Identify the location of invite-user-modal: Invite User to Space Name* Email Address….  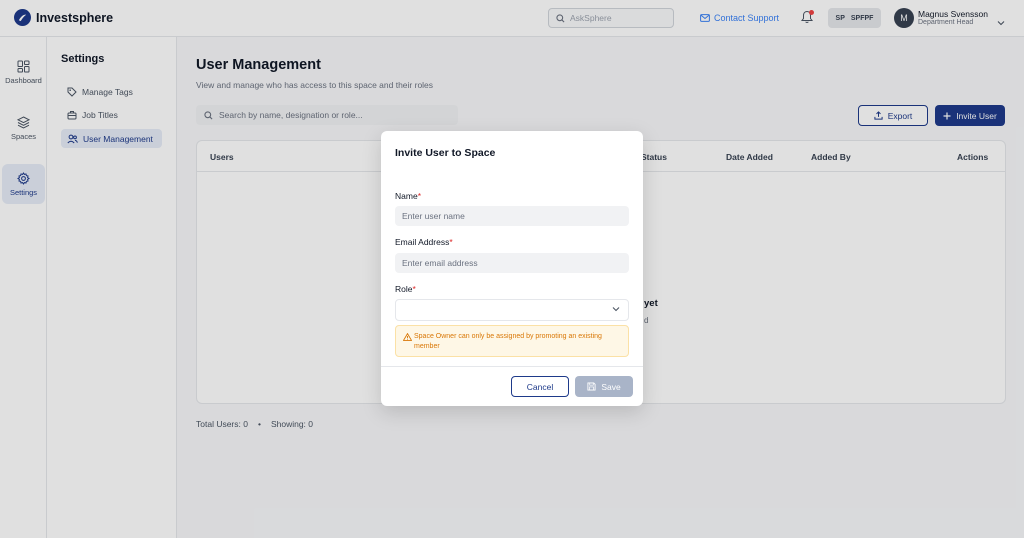
(512, 268).